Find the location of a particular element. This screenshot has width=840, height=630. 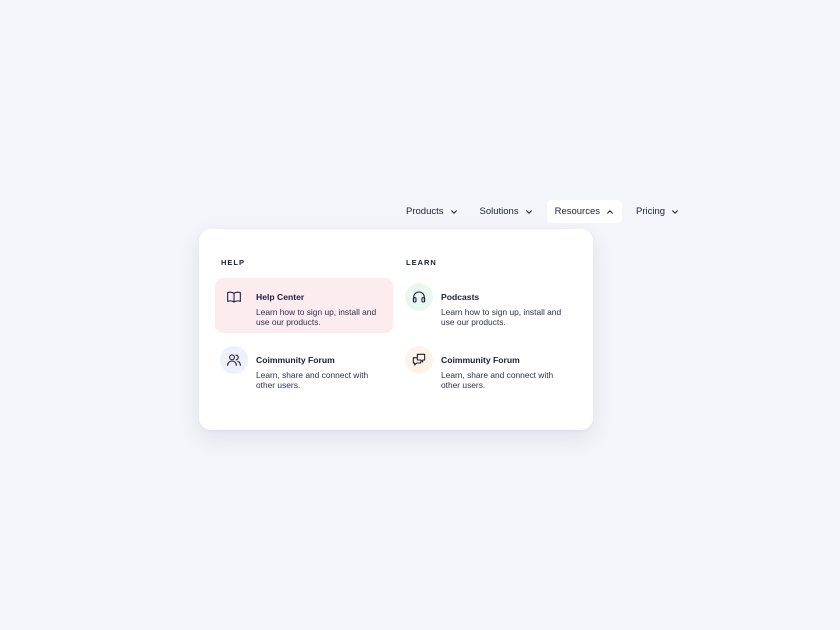

nav-item-solutions: Solutions is located at coordinates (506, 211).